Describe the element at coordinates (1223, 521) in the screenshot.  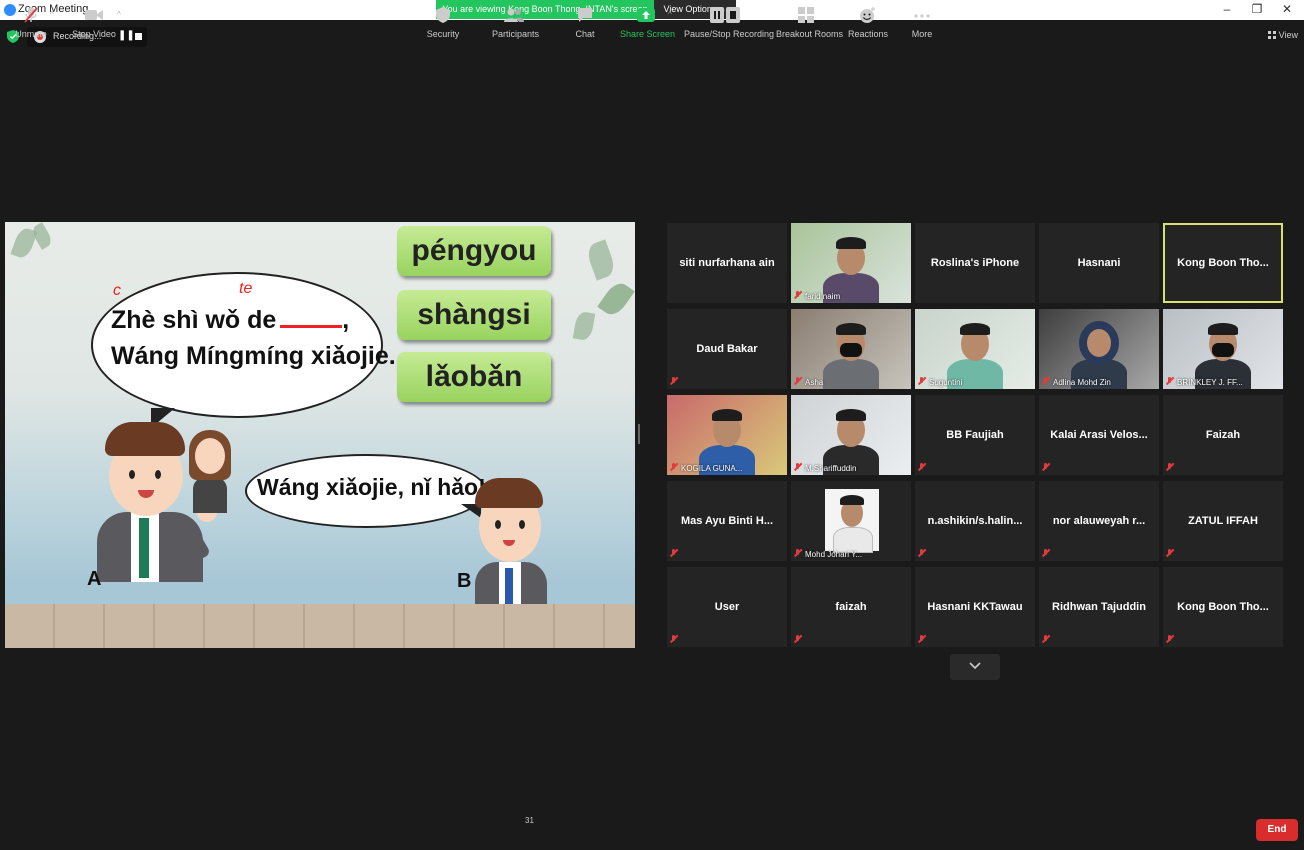
I see `participant-tile: ZATUL IFFAH` at that location.